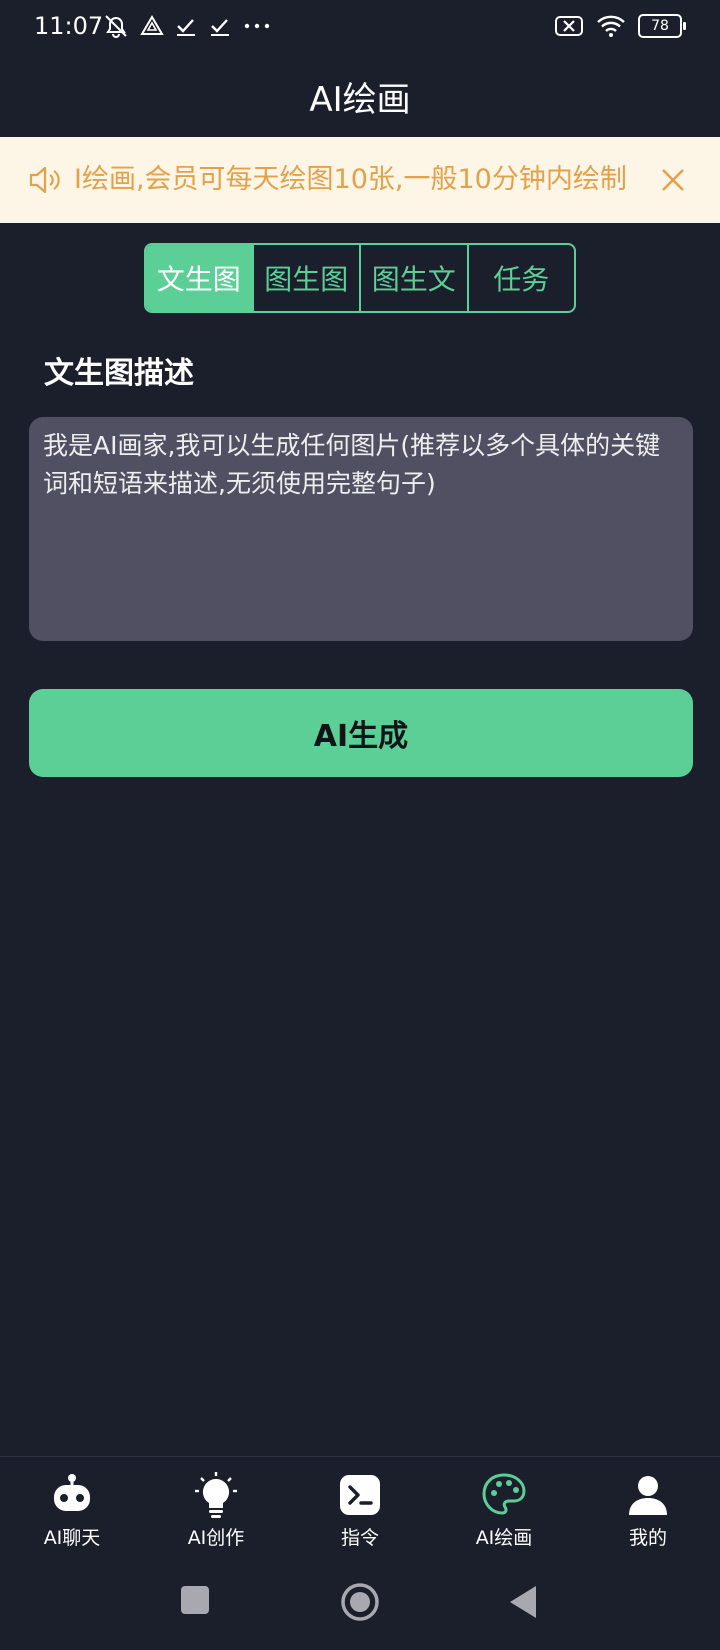 The width and height of the screenshot is (720, 1650). I want to click on palette-icon, so click(504, 1494).